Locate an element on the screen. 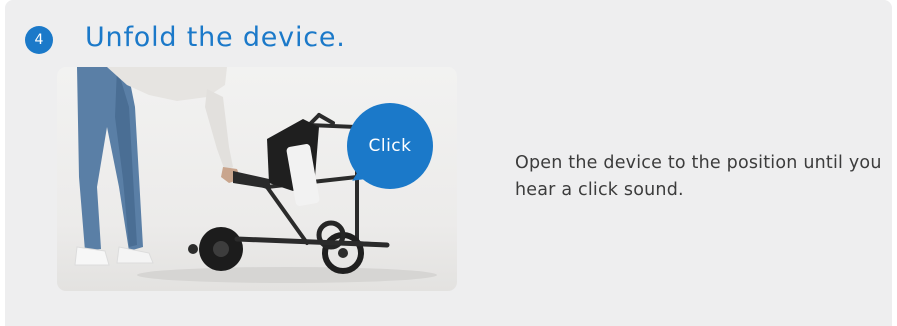  step-title: Unfold the device. is located at coordinates (215, 37).